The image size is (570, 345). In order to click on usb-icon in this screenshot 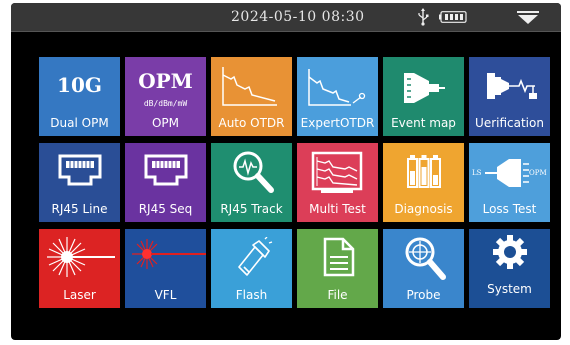, I will do `click(423, 17)`.